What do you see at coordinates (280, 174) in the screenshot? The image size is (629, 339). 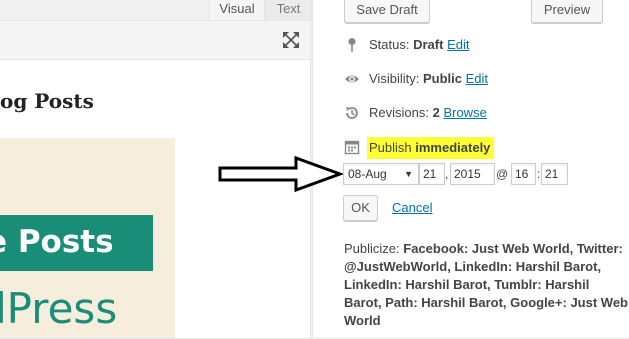 I see `arrow-annotation-icon` at bounding box center [280, 174].